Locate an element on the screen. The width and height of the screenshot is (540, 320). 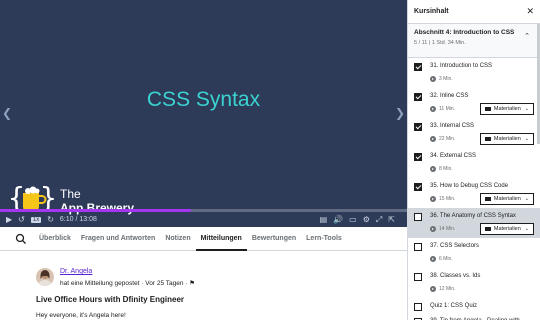
chevron-up-icon: ⌃ is located at coordinates (527, 36).